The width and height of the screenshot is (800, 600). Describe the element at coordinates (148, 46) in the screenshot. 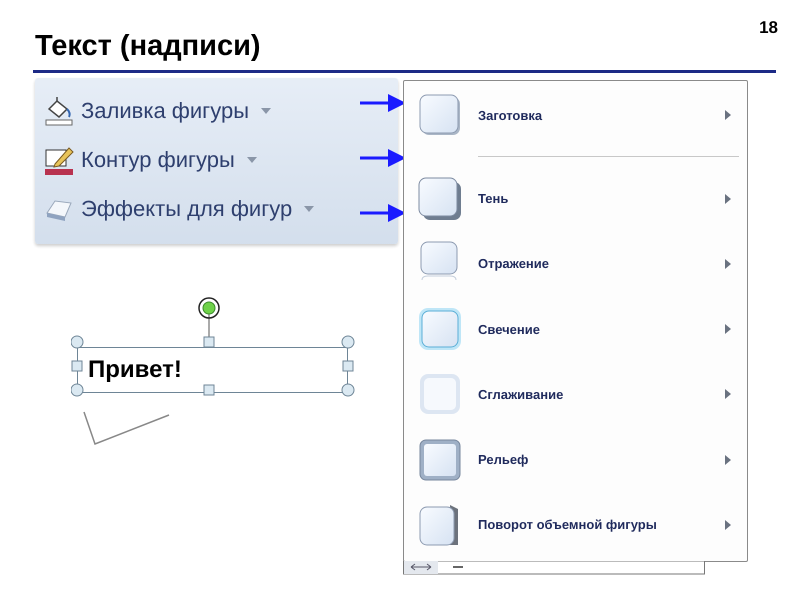

I see `slide-title: Текст (надписи)` at that location.